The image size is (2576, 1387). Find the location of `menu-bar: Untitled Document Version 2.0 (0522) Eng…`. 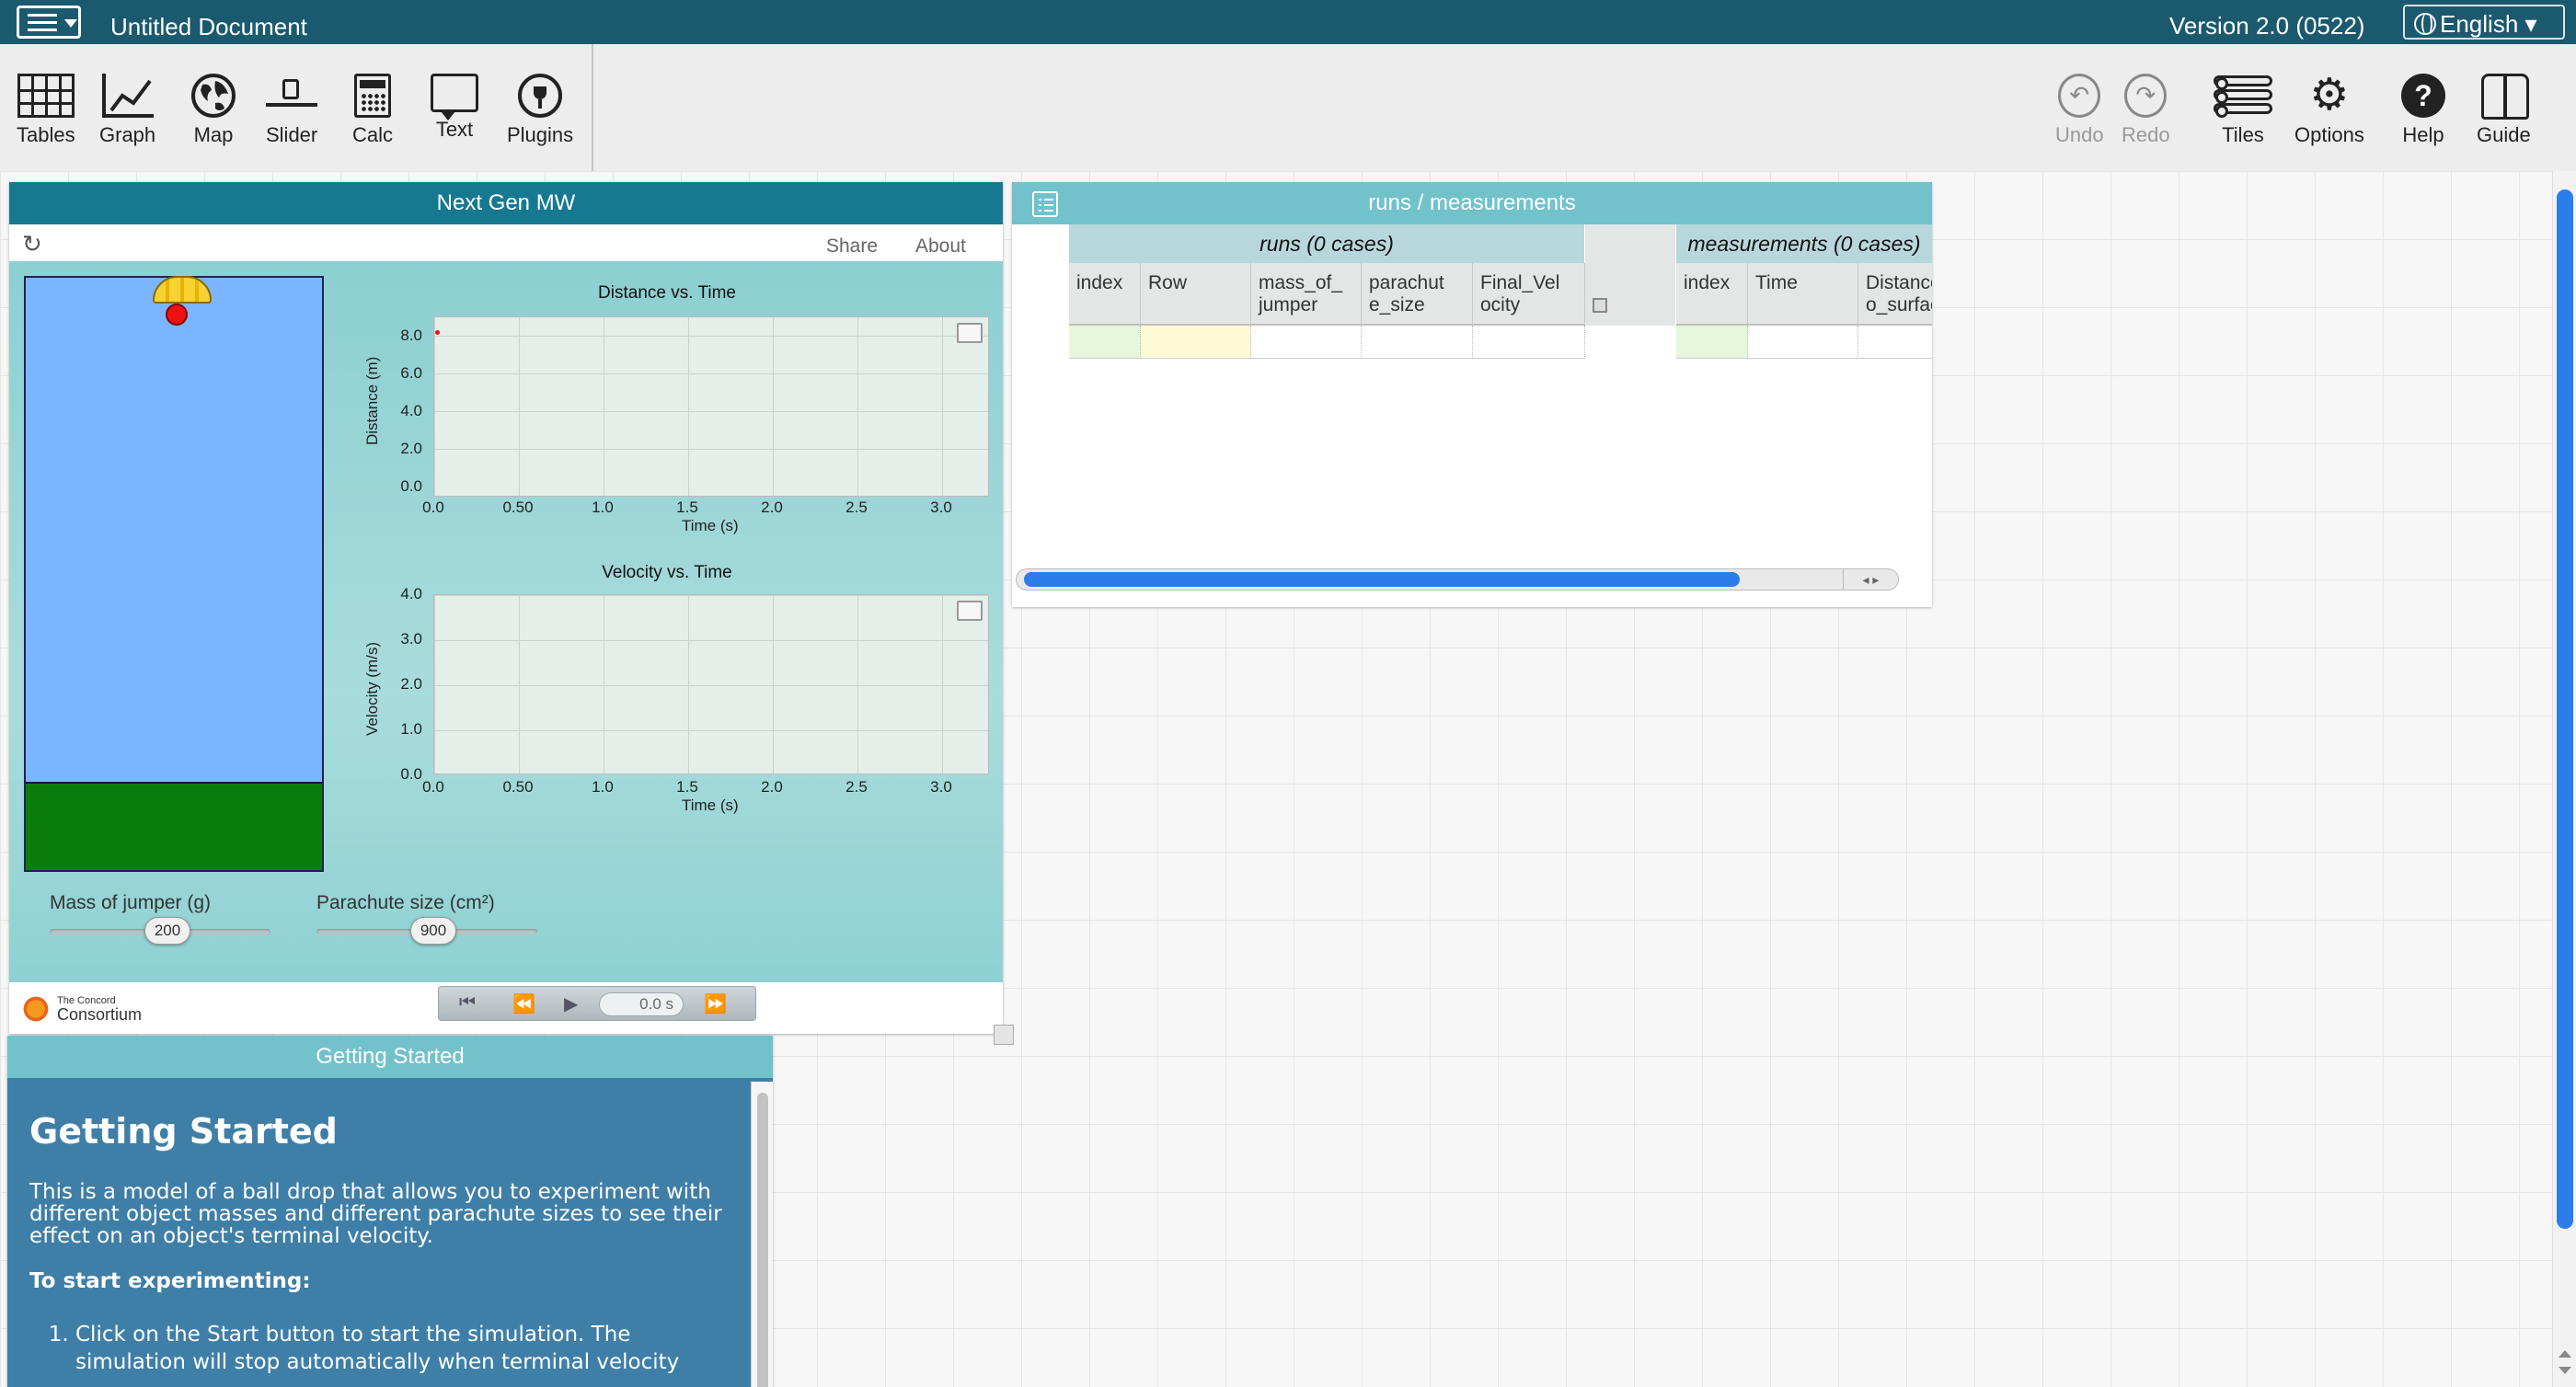

menu-bar: Untitled Document Version 2.0 (0522) Eng… is located at coordinates (1288, 22).